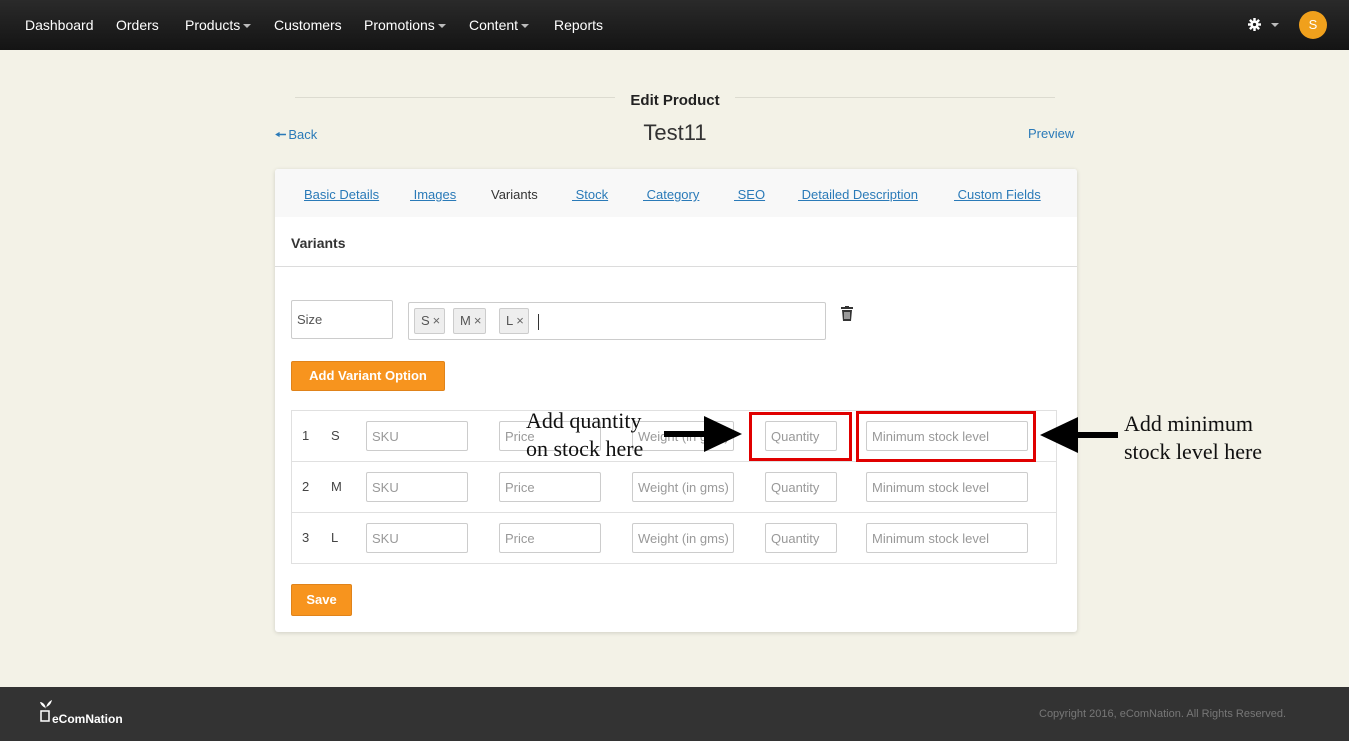 The width and height of the screenshot is (1349, 741). What do you see at coordinates (1193, 437) in the screenshot?
I see `min-stock-annotation: Add minimum stock level here` at bounding box center [1193, 437].